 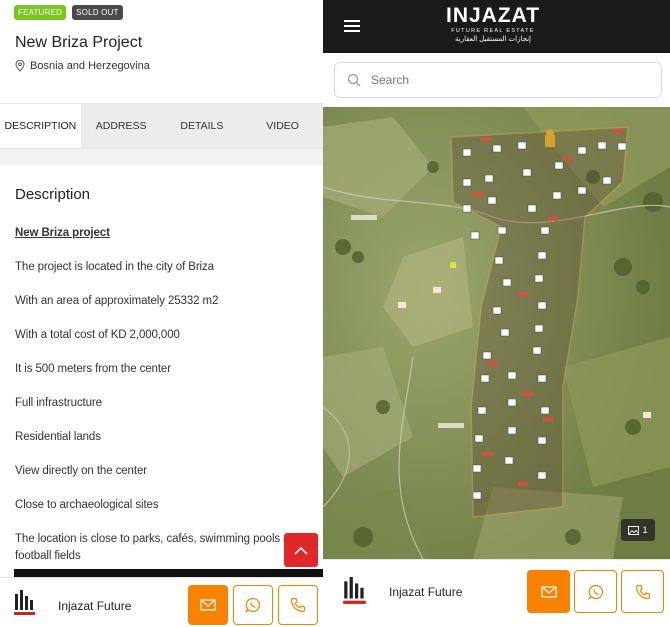 What do you see at coordinates (97, 12) in the screenshot?
I see `sold-out-badge: SOLD OUT` at bounding box center [97, 12].